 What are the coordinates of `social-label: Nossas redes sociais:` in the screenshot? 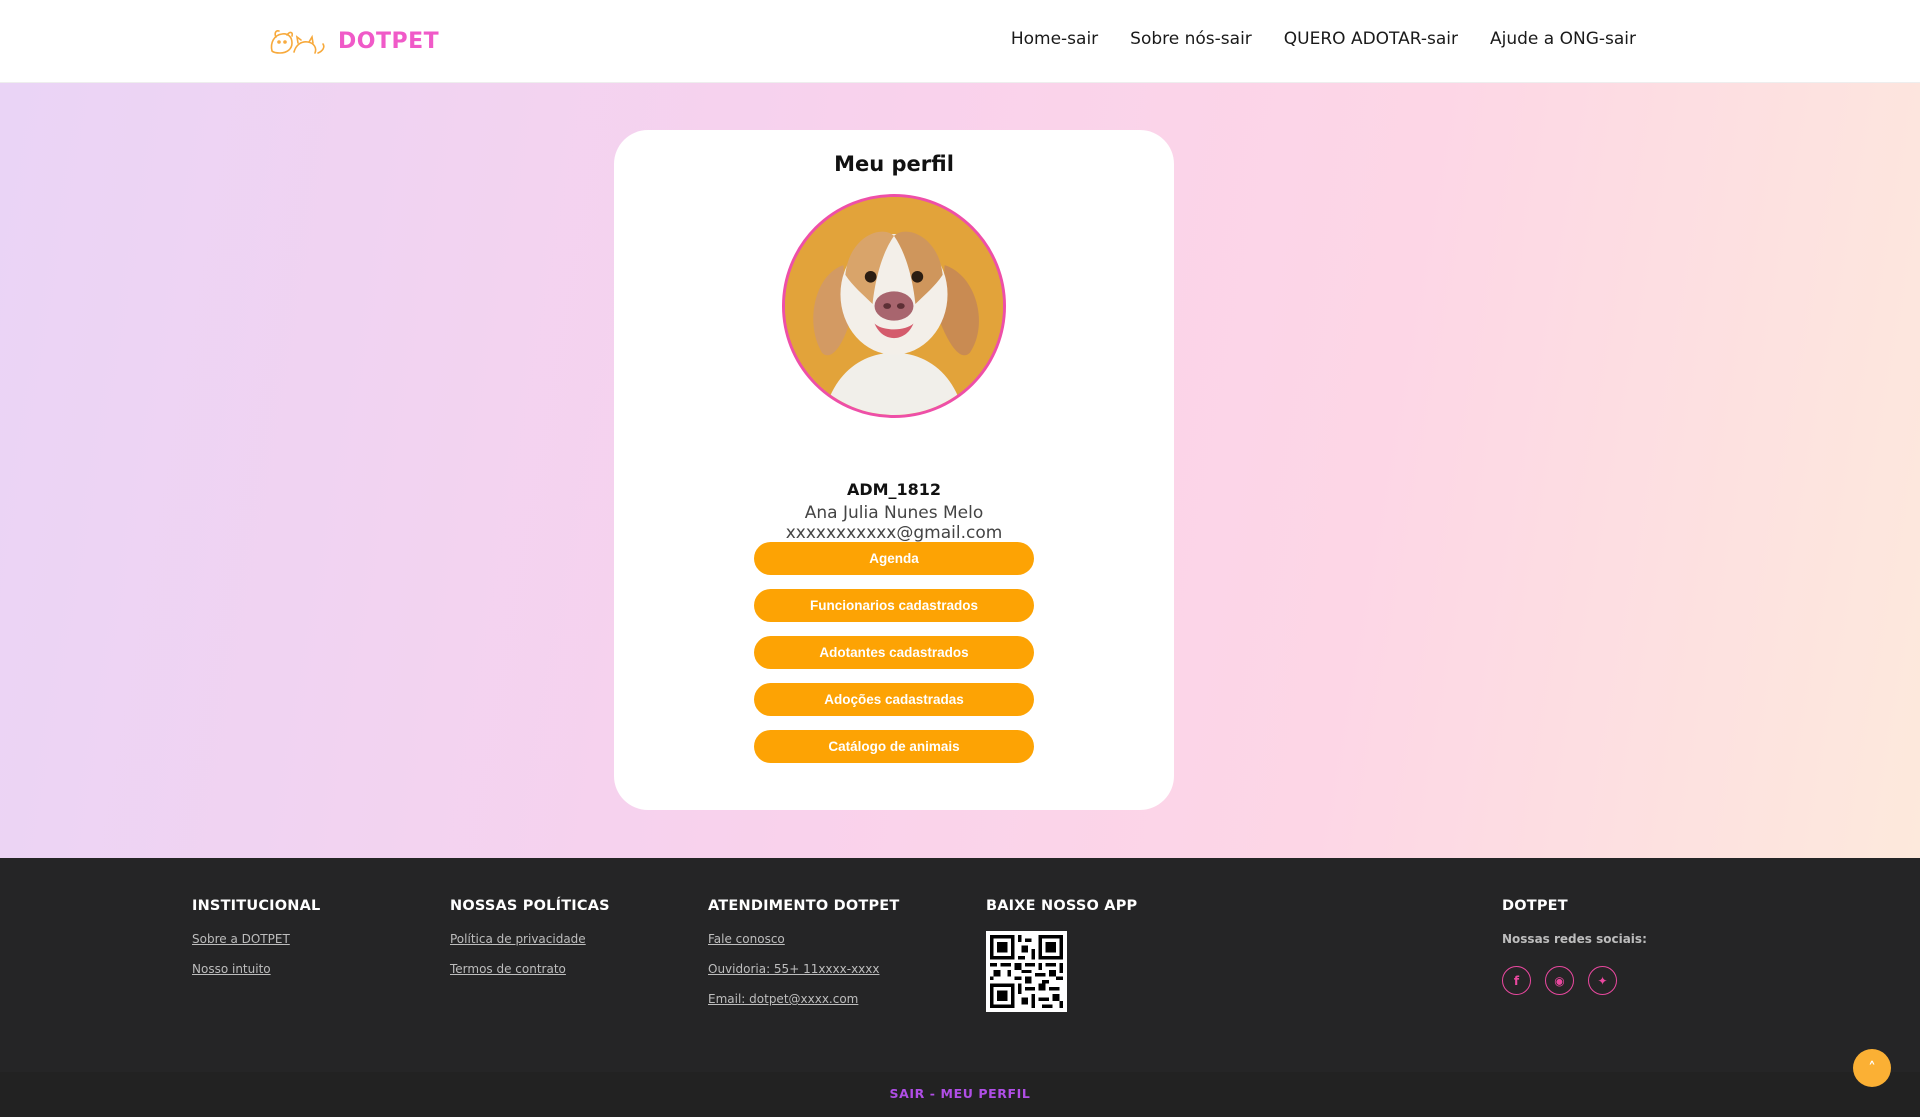 It's located at (1574, 939).